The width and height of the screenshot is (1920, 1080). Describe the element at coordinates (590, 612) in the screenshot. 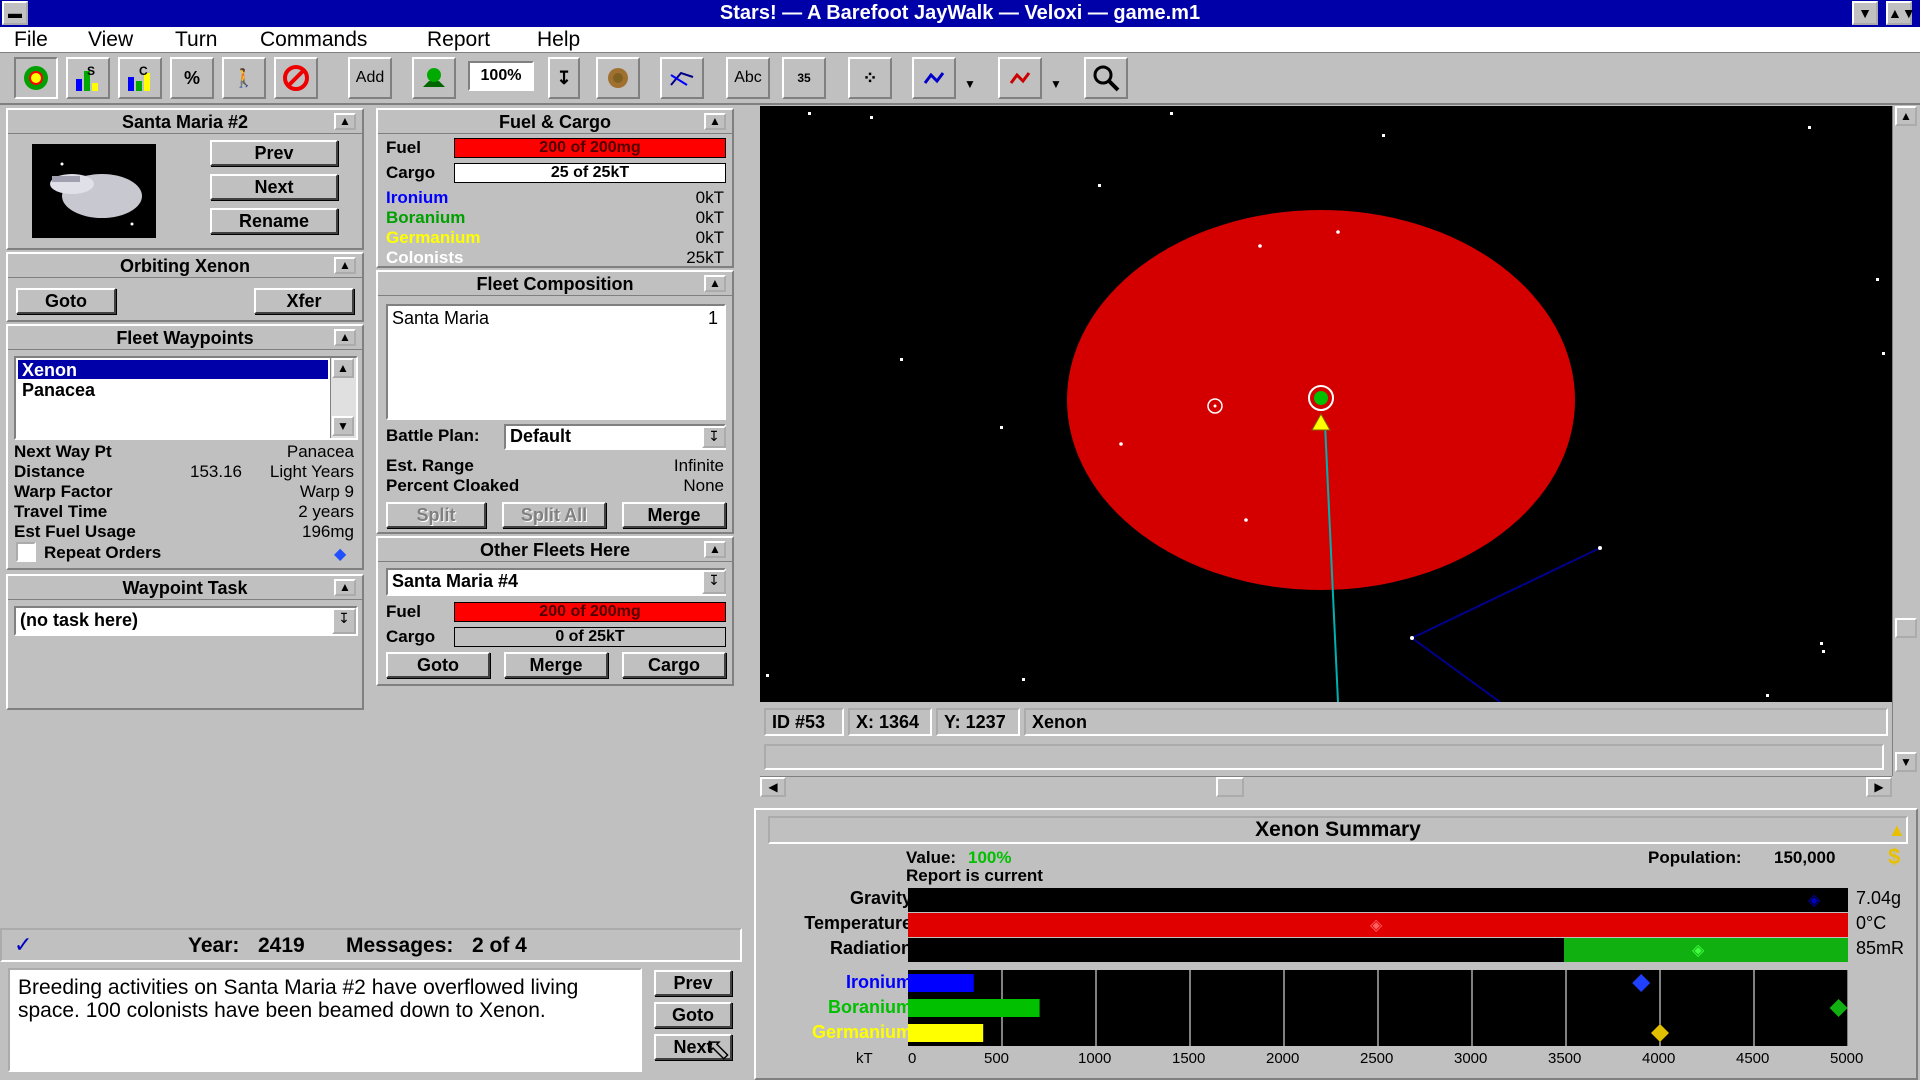

I see `other-fuel-bar: 200 of 200mg` at that location.